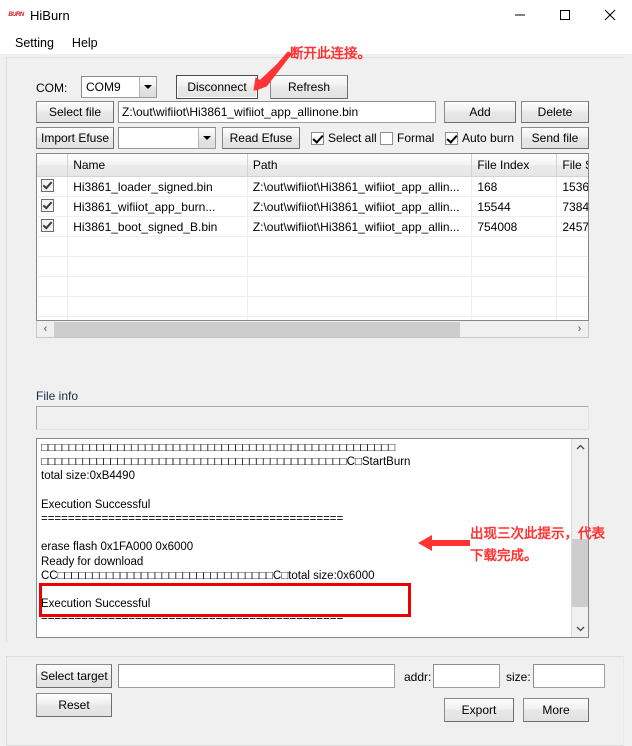 The width and height of the screenshot is (632, 746). What do you see at coordinates (360, 165) in the screenshot?
I see `column-header-path: Path` at bounding box center [360, 165].